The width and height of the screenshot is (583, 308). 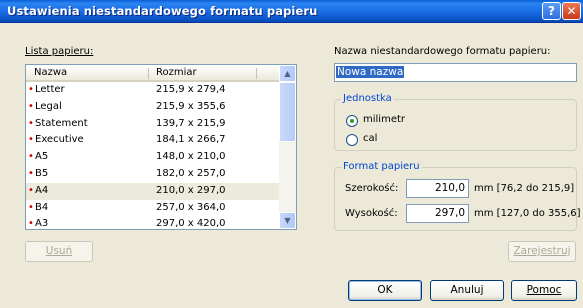 I want to click on list-item-selected: • A4 210,0 x 297,0, so click(x=152, y=191).